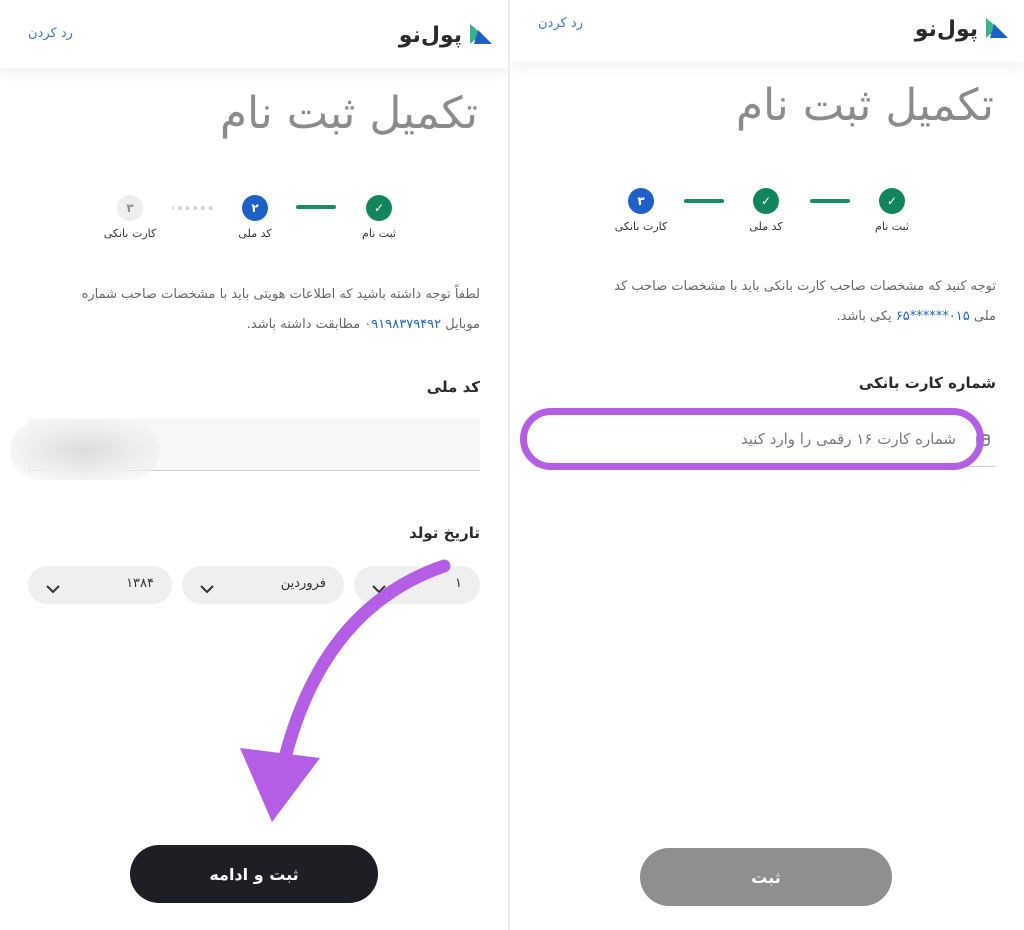 This screenshot has width=1024, height=930. What do you see at coordinates (766, 226) in the screenshot?
I see `step-label: کد ملی` at bounding box center [766, 226].